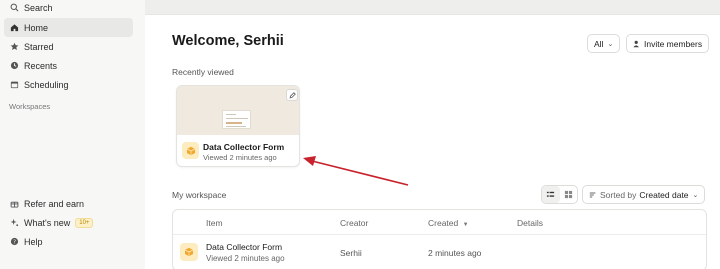 The image size is (720, 269). Describe the element at coordinates (618, 194) in the screenshot. I see `sort-prefix: Sorted by` at that location.